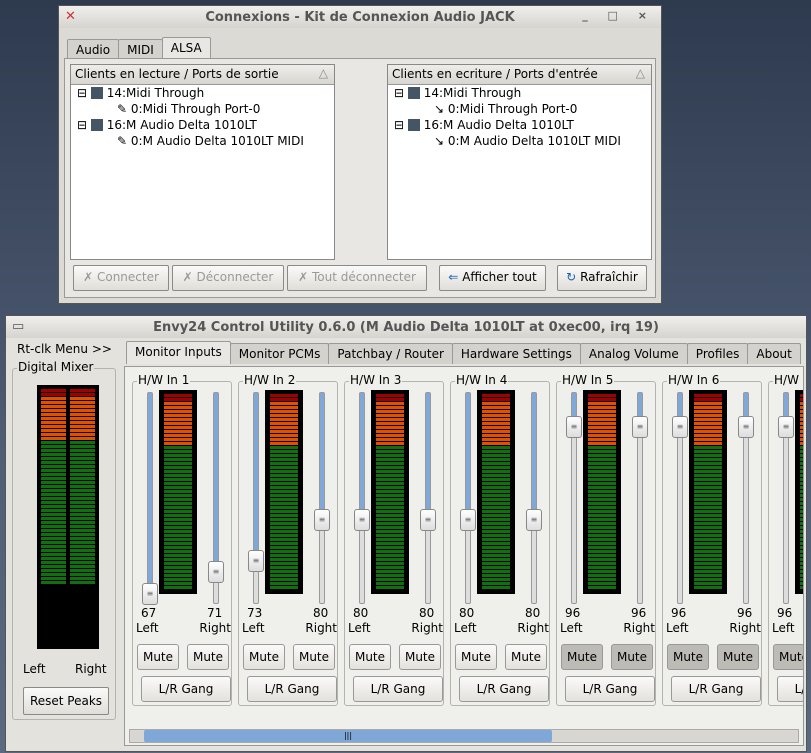 This screenshot has height=753, width=811. I want to click on disconnect-all-button: ✗ Tout déconnecter, so click(357, 278).